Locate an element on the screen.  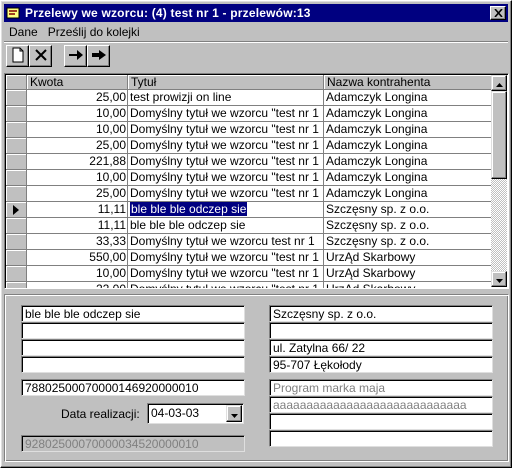
recipient-line-2-field is located at coordinates (381, 330).